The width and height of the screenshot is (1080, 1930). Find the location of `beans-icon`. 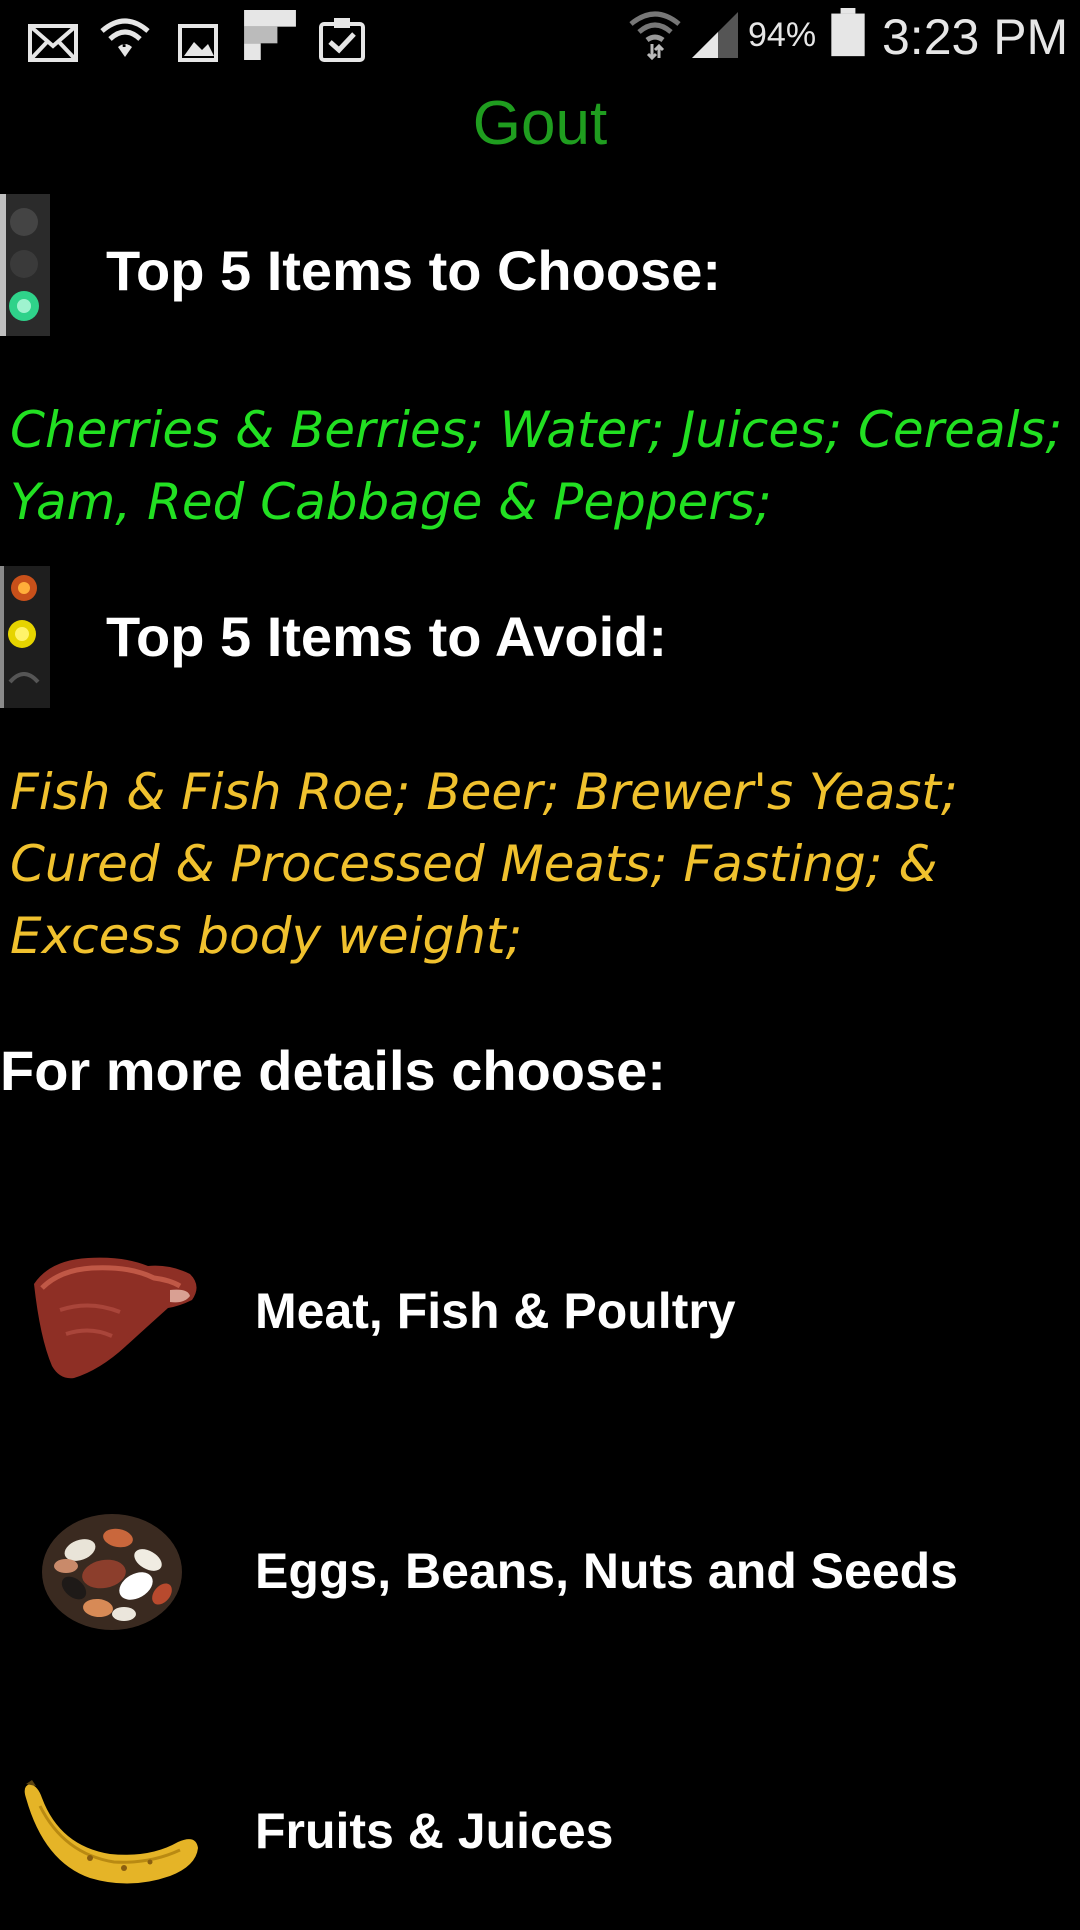

beans-icon is located at coordinates (112, 1572).